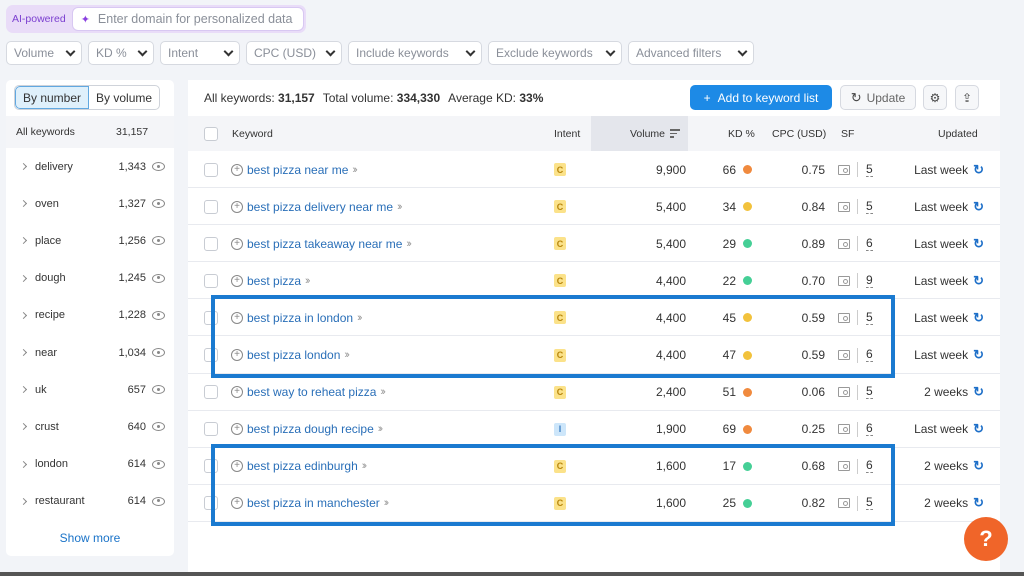 This screenshot has height=576, width=1024. Describe the element at coordinates (90, 352) in the screenshot. I see `keyword-group-item: near 1,034` at that location.